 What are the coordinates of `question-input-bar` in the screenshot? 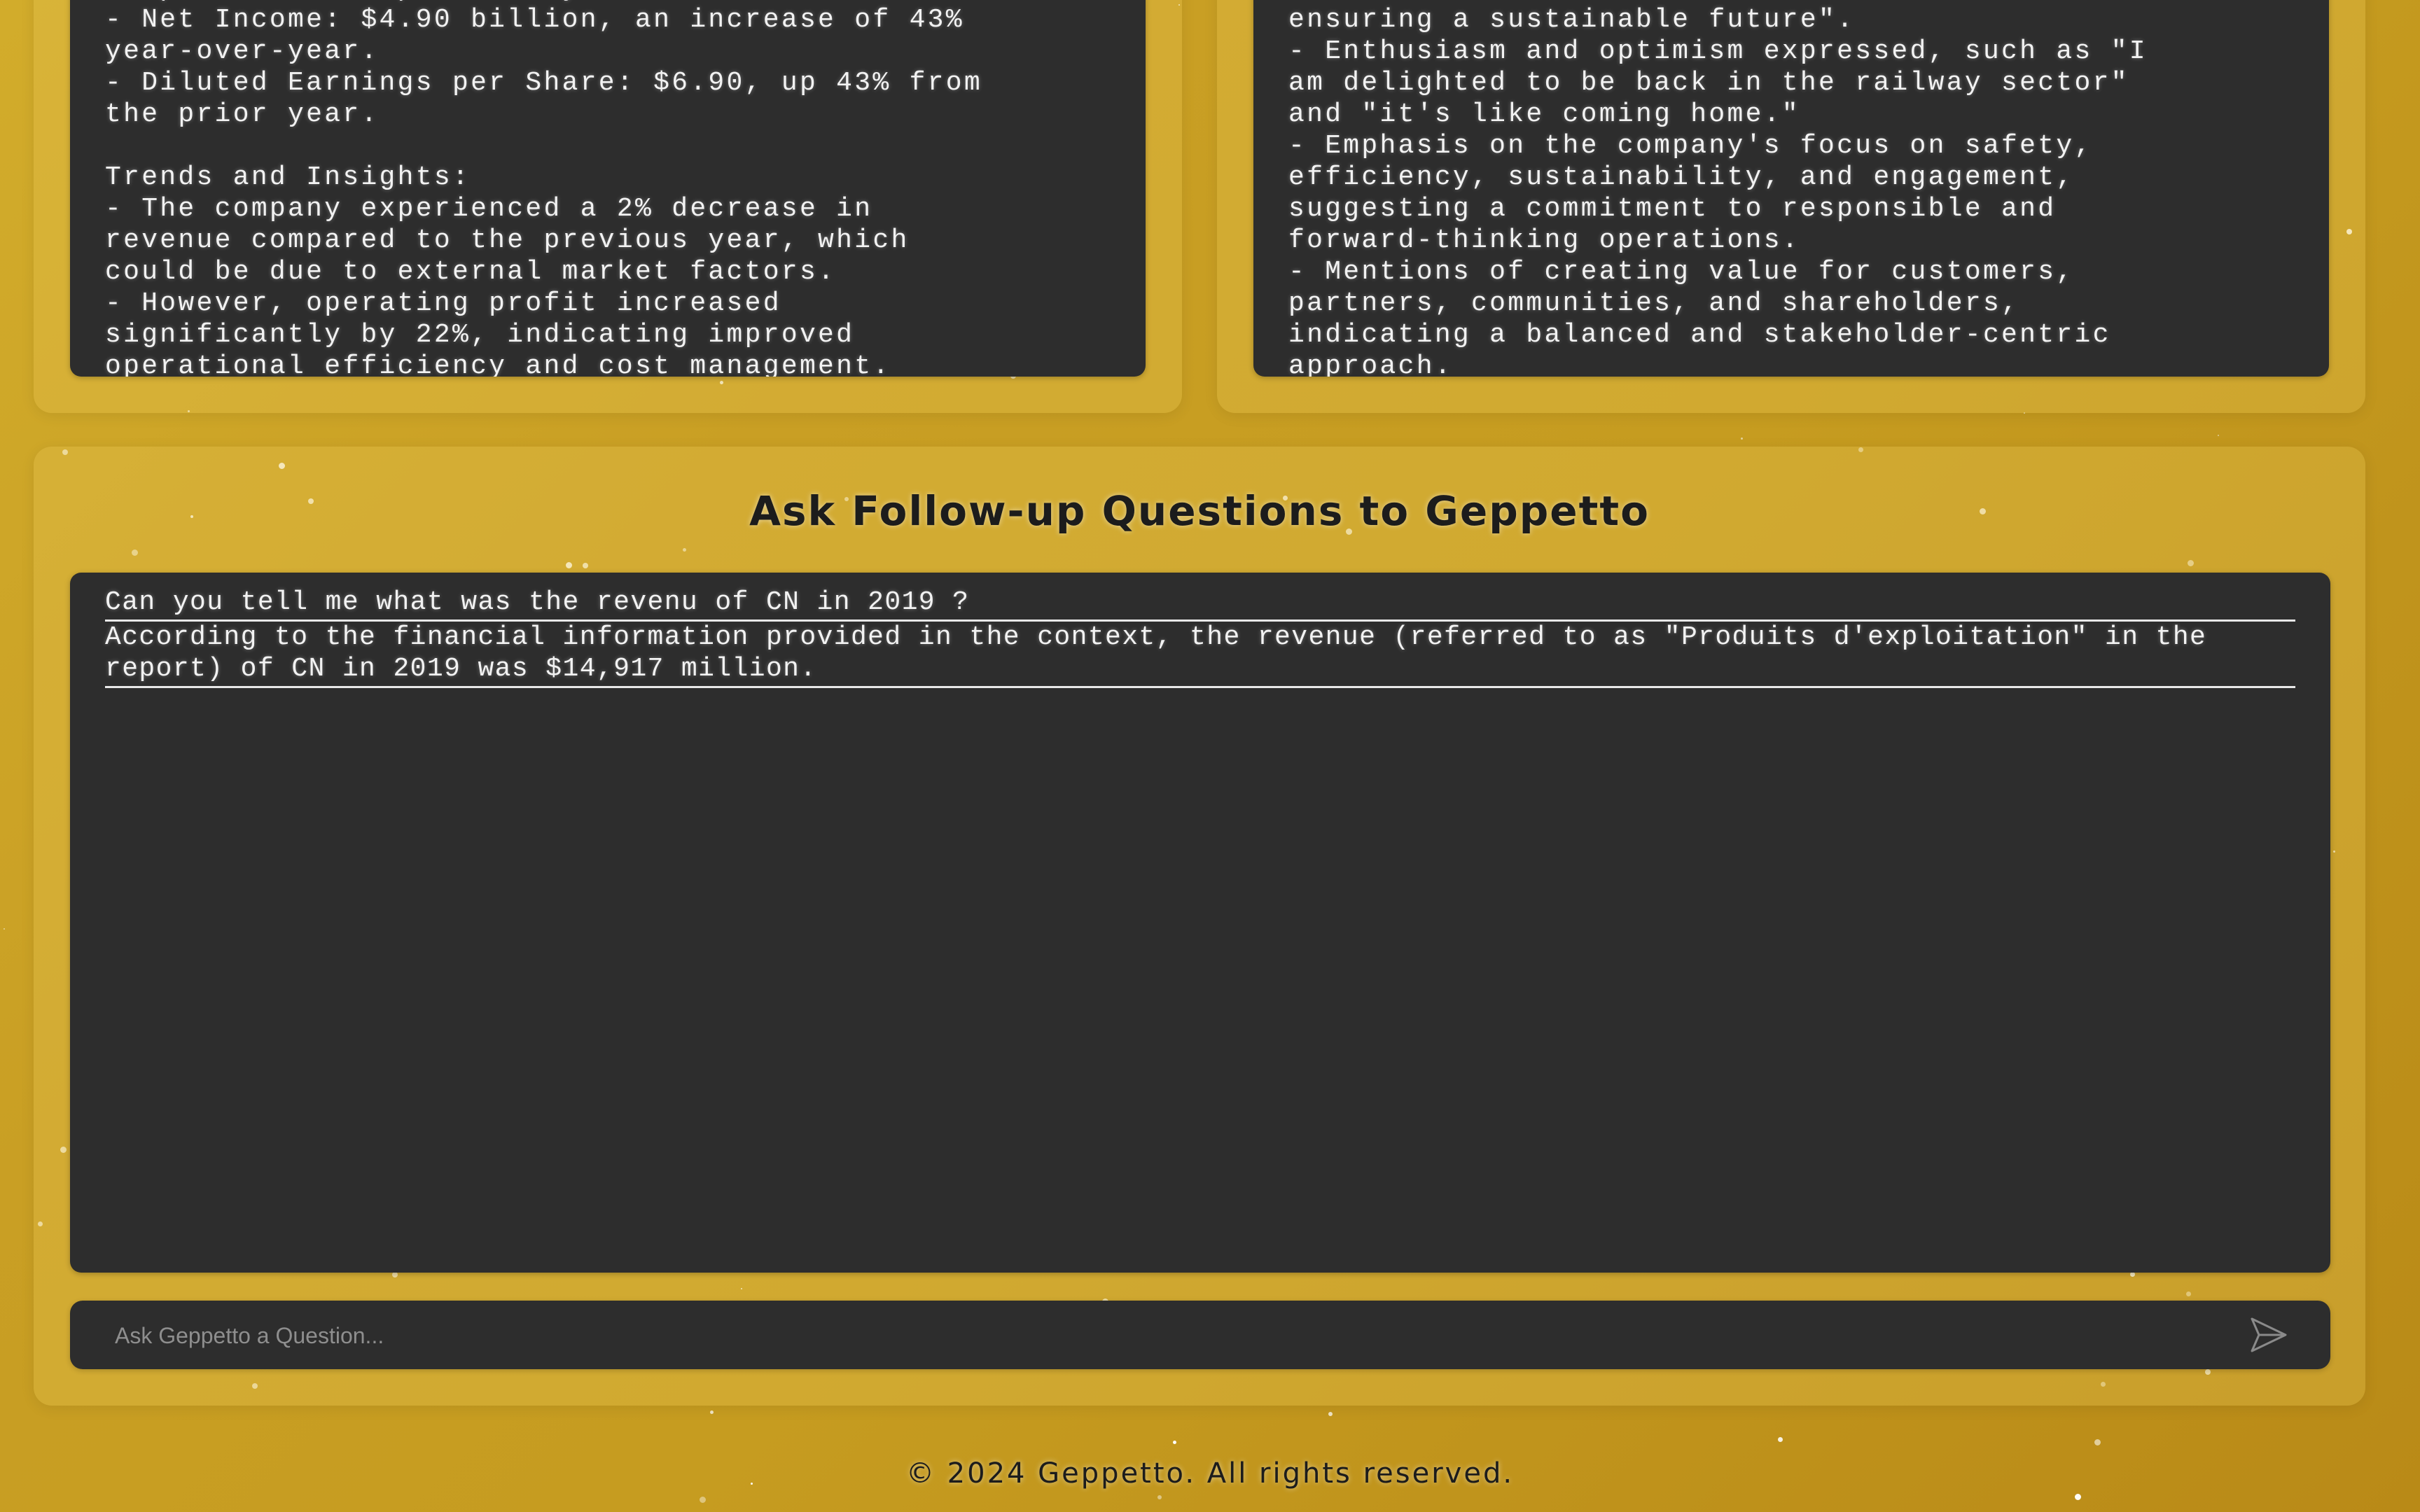 It's located at (1200, 1336).